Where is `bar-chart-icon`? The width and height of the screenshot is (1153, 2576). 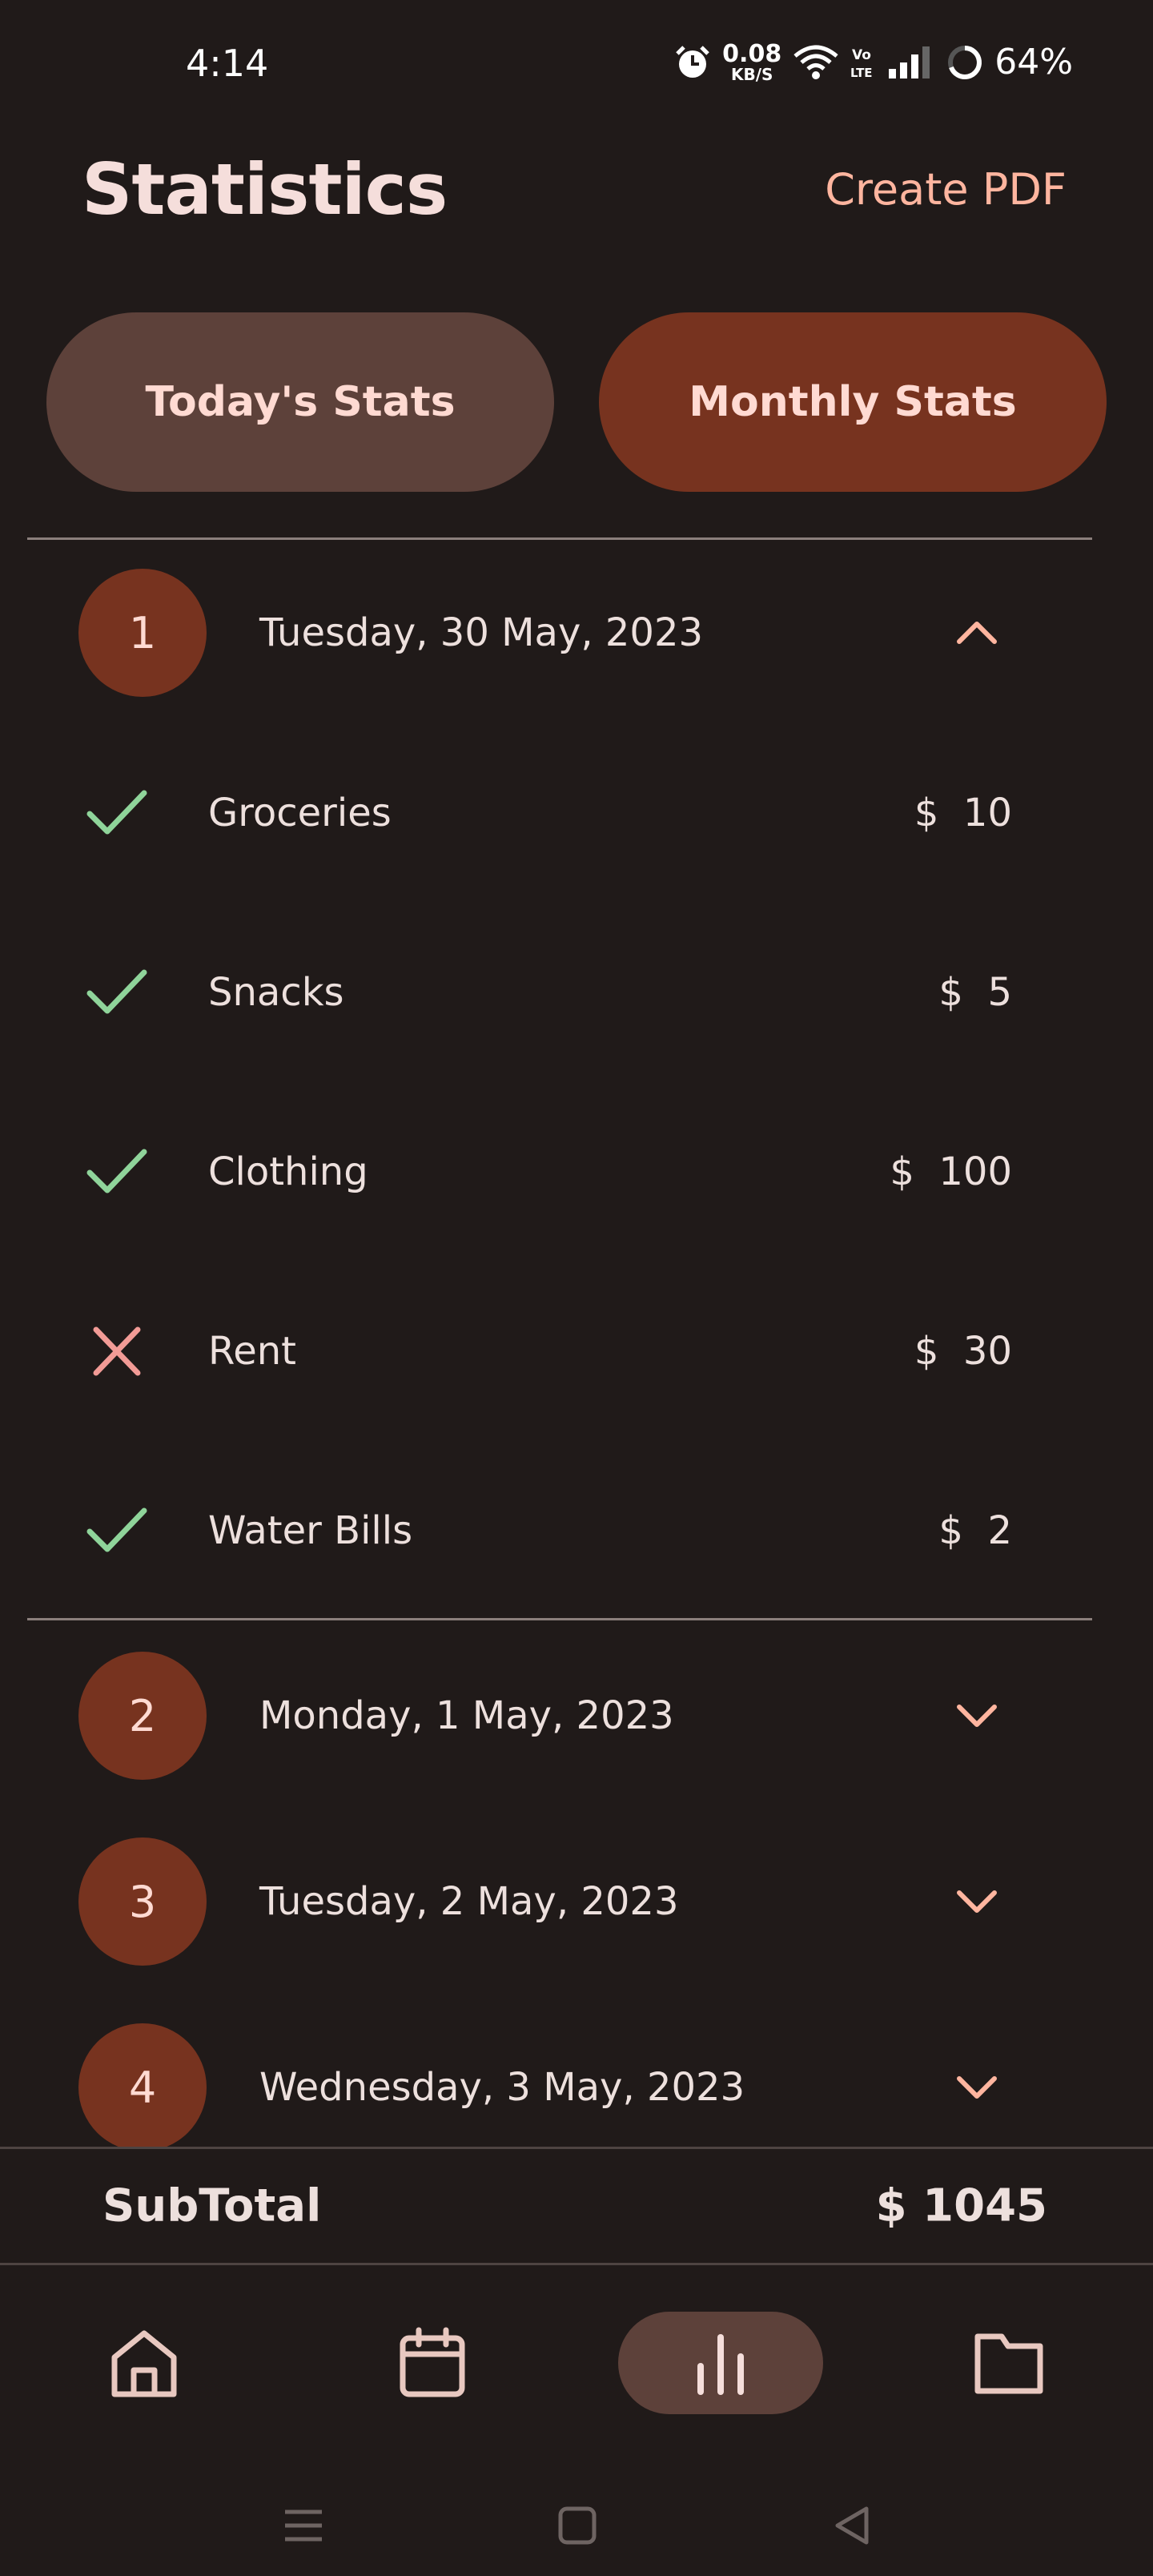 bar-chart-icon is located at coordinates (721, 2364).